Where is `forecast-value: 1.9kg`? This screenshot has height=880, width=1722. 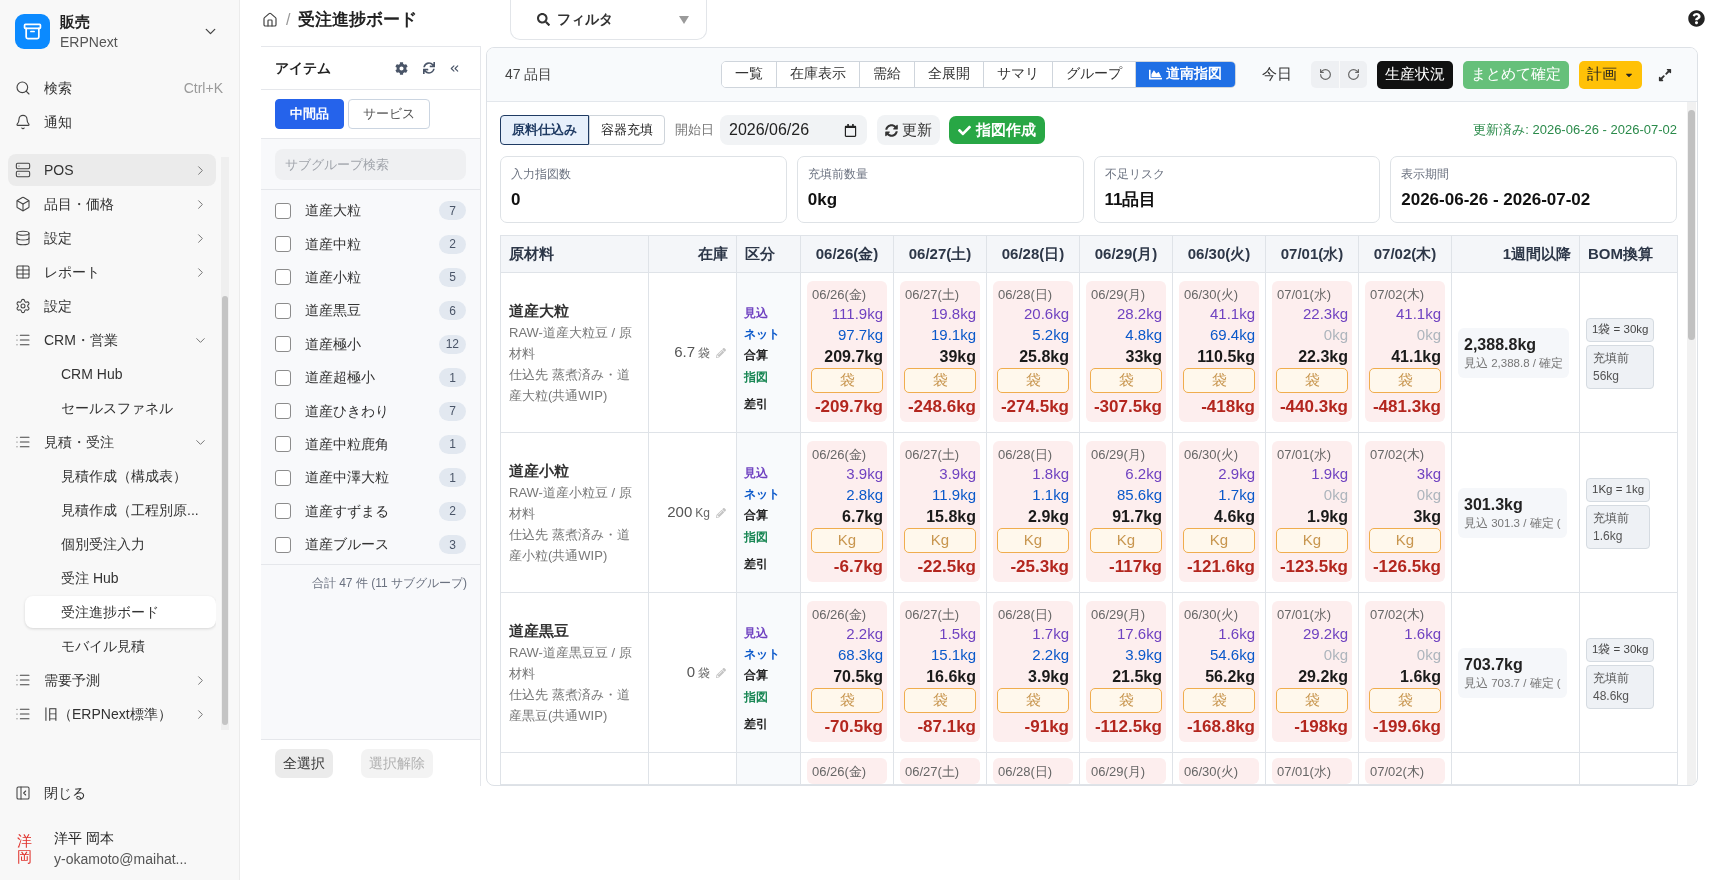
forecast-value: 1.9kg is located at coordinates (1329, 474).